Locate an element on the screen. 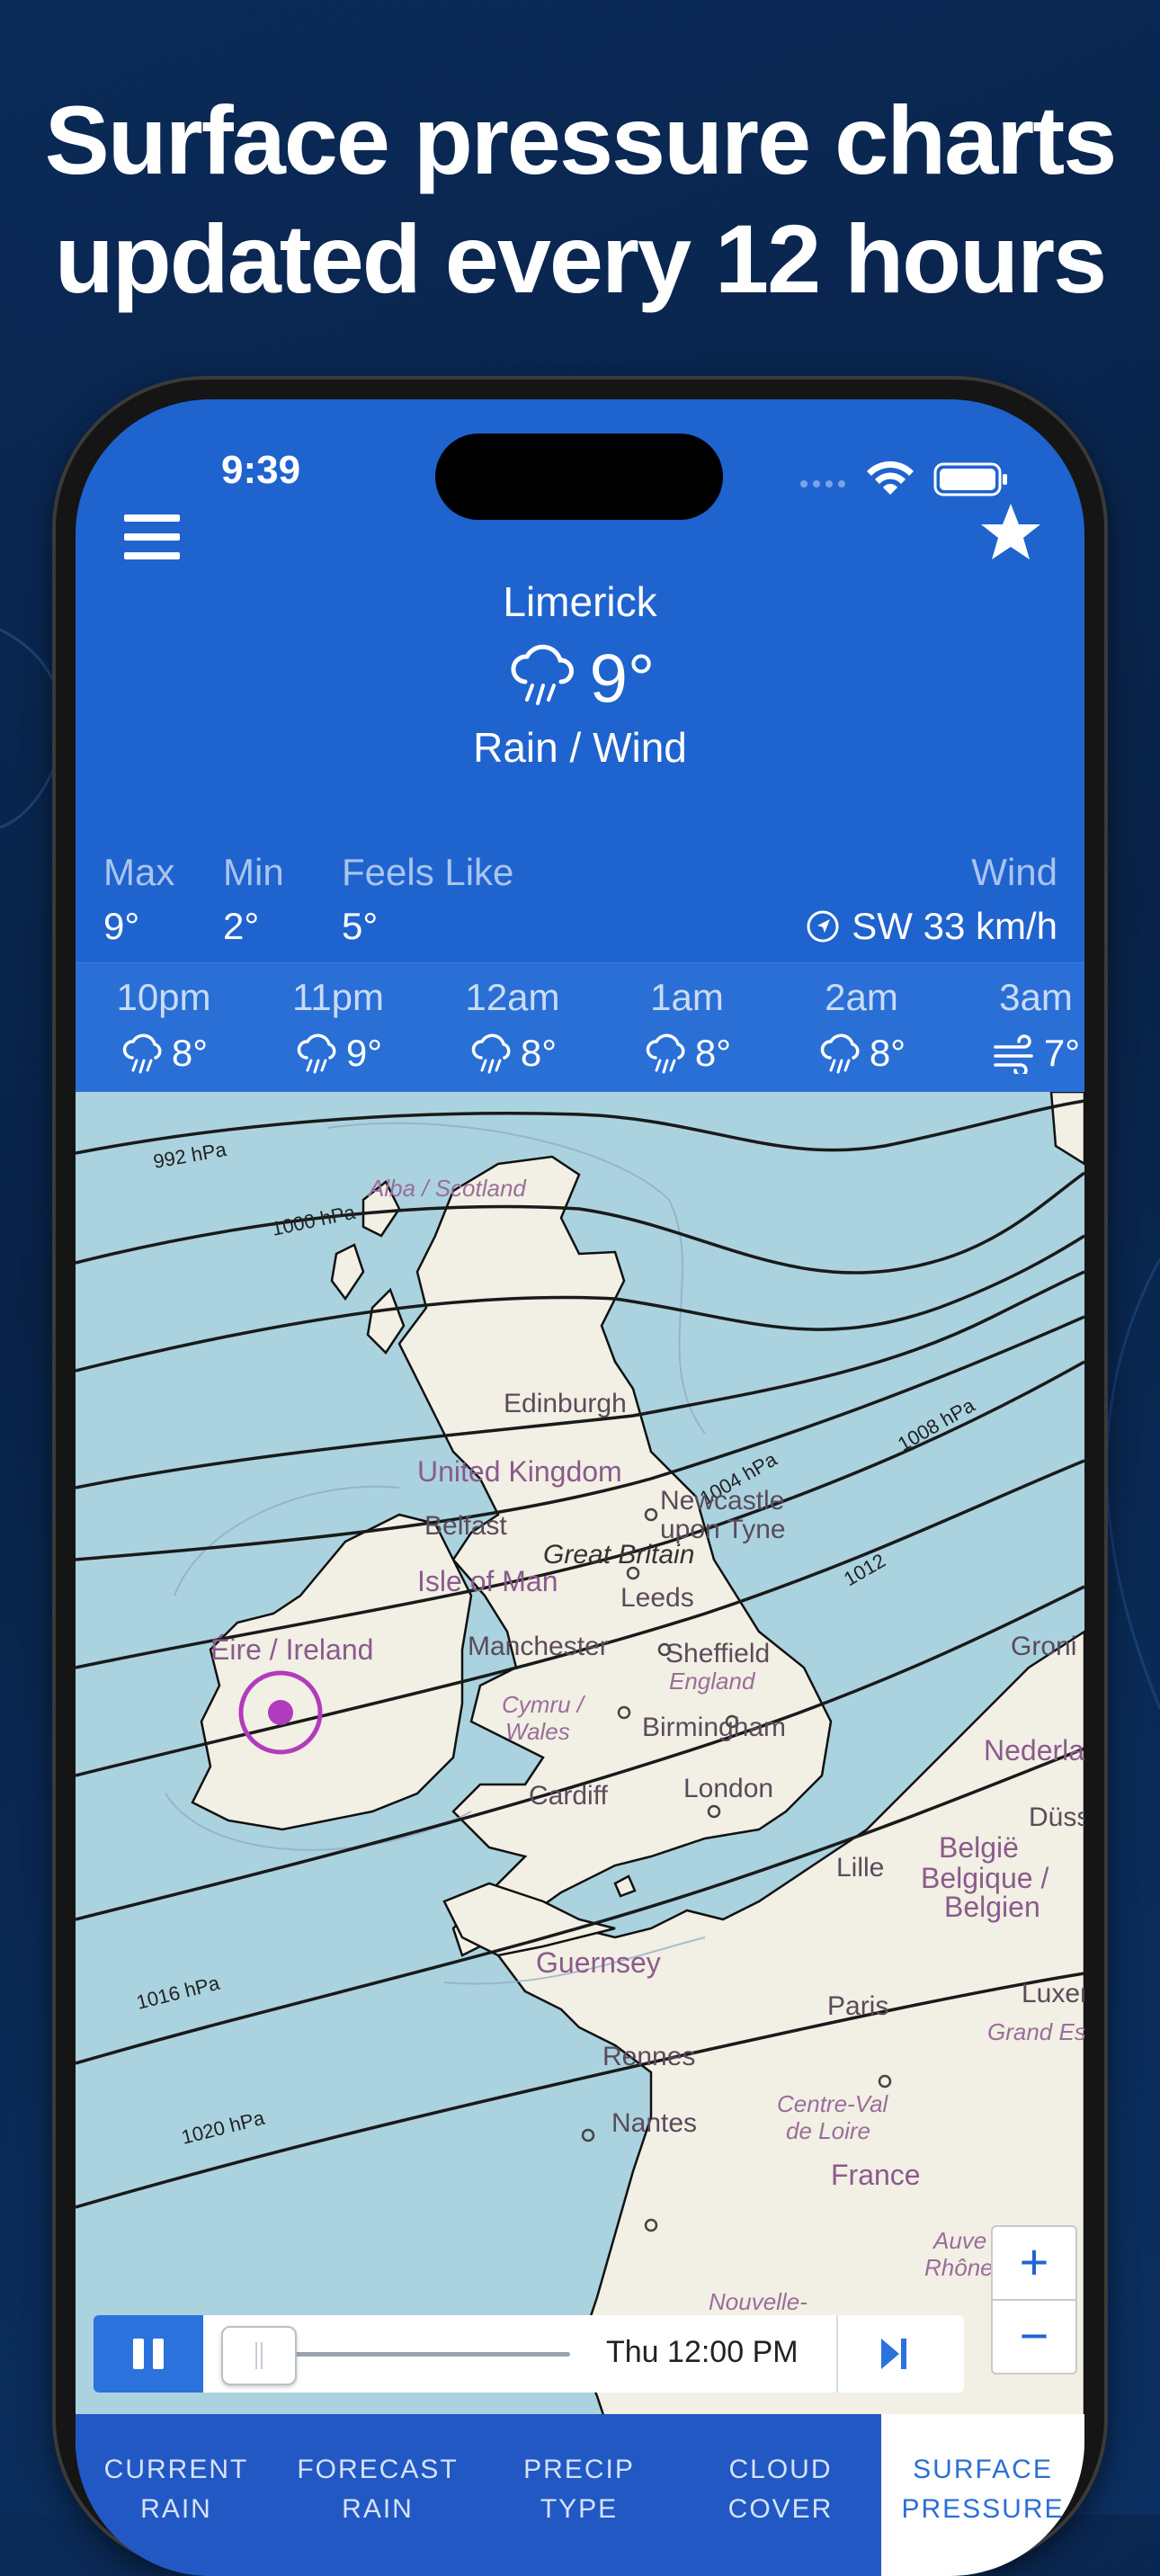 The image size is (1160, 2576). min-label: Min is located at coordinates (254, 872).